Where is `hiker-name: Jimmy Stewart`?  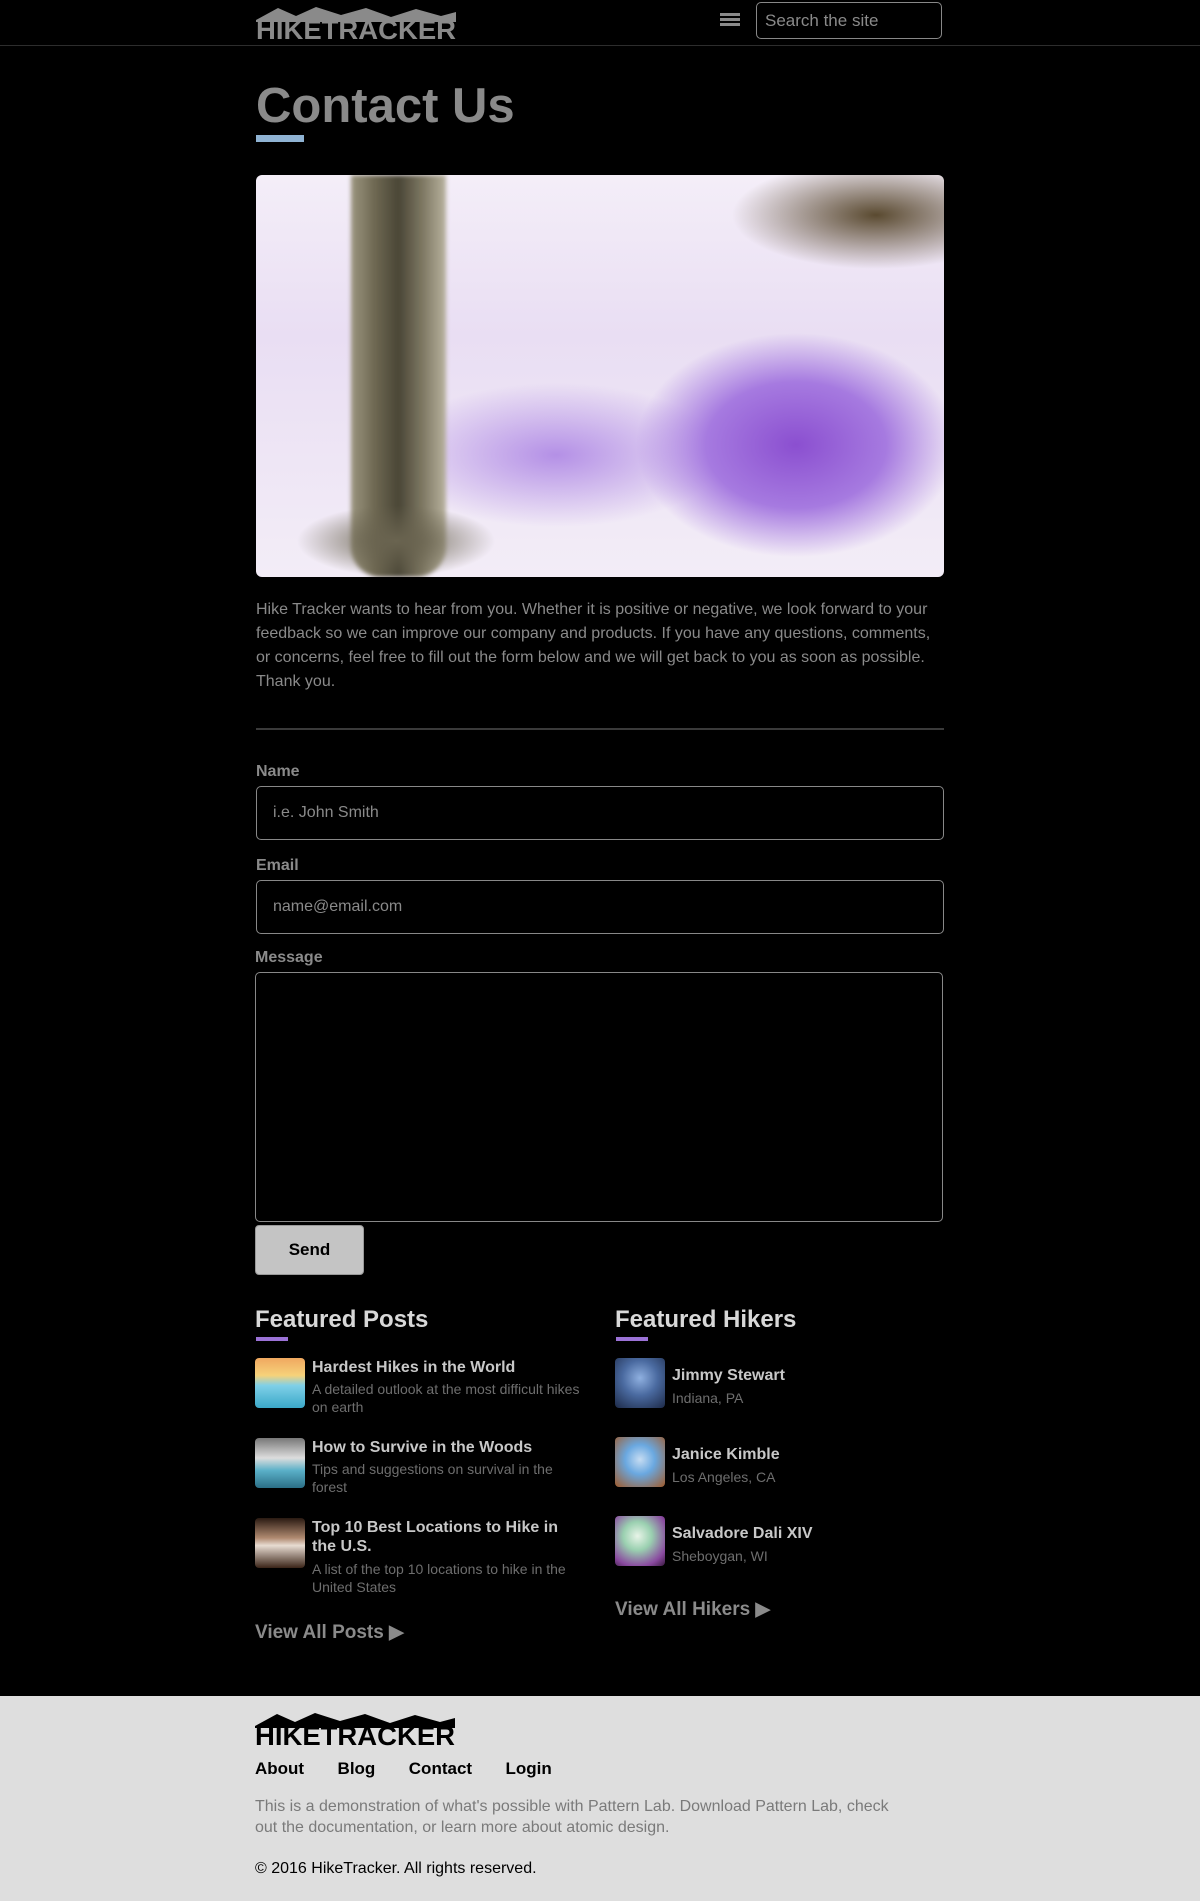
hiker-name: Jimmy Stewart is located at coordinates (807, 1375).